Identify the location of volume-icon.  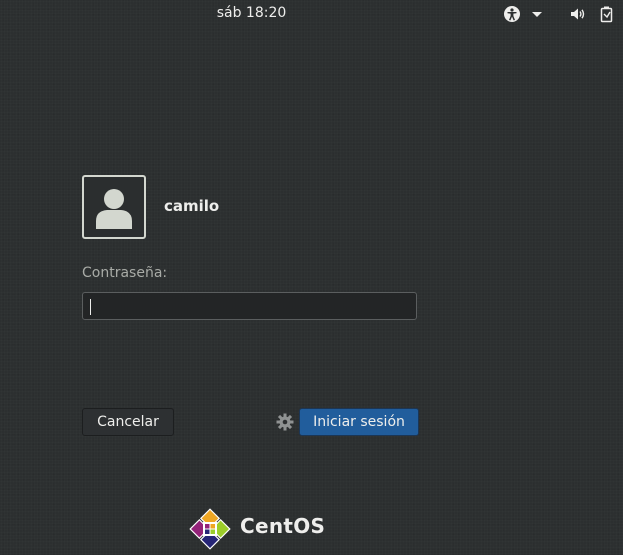
(578, 14).